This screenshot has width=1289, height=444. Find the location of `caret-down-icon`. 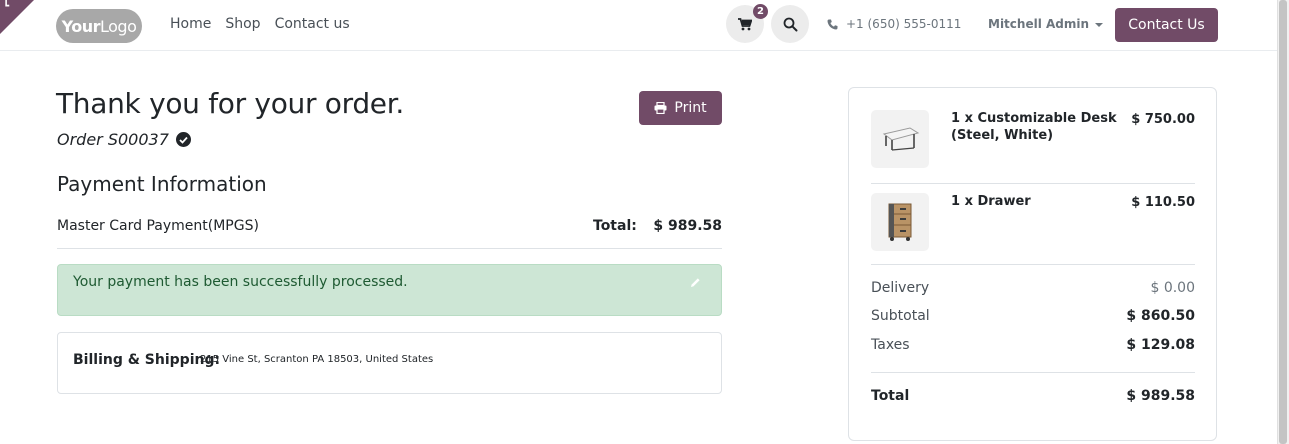

caret-down-icon is located at coordinates (1099, 24).